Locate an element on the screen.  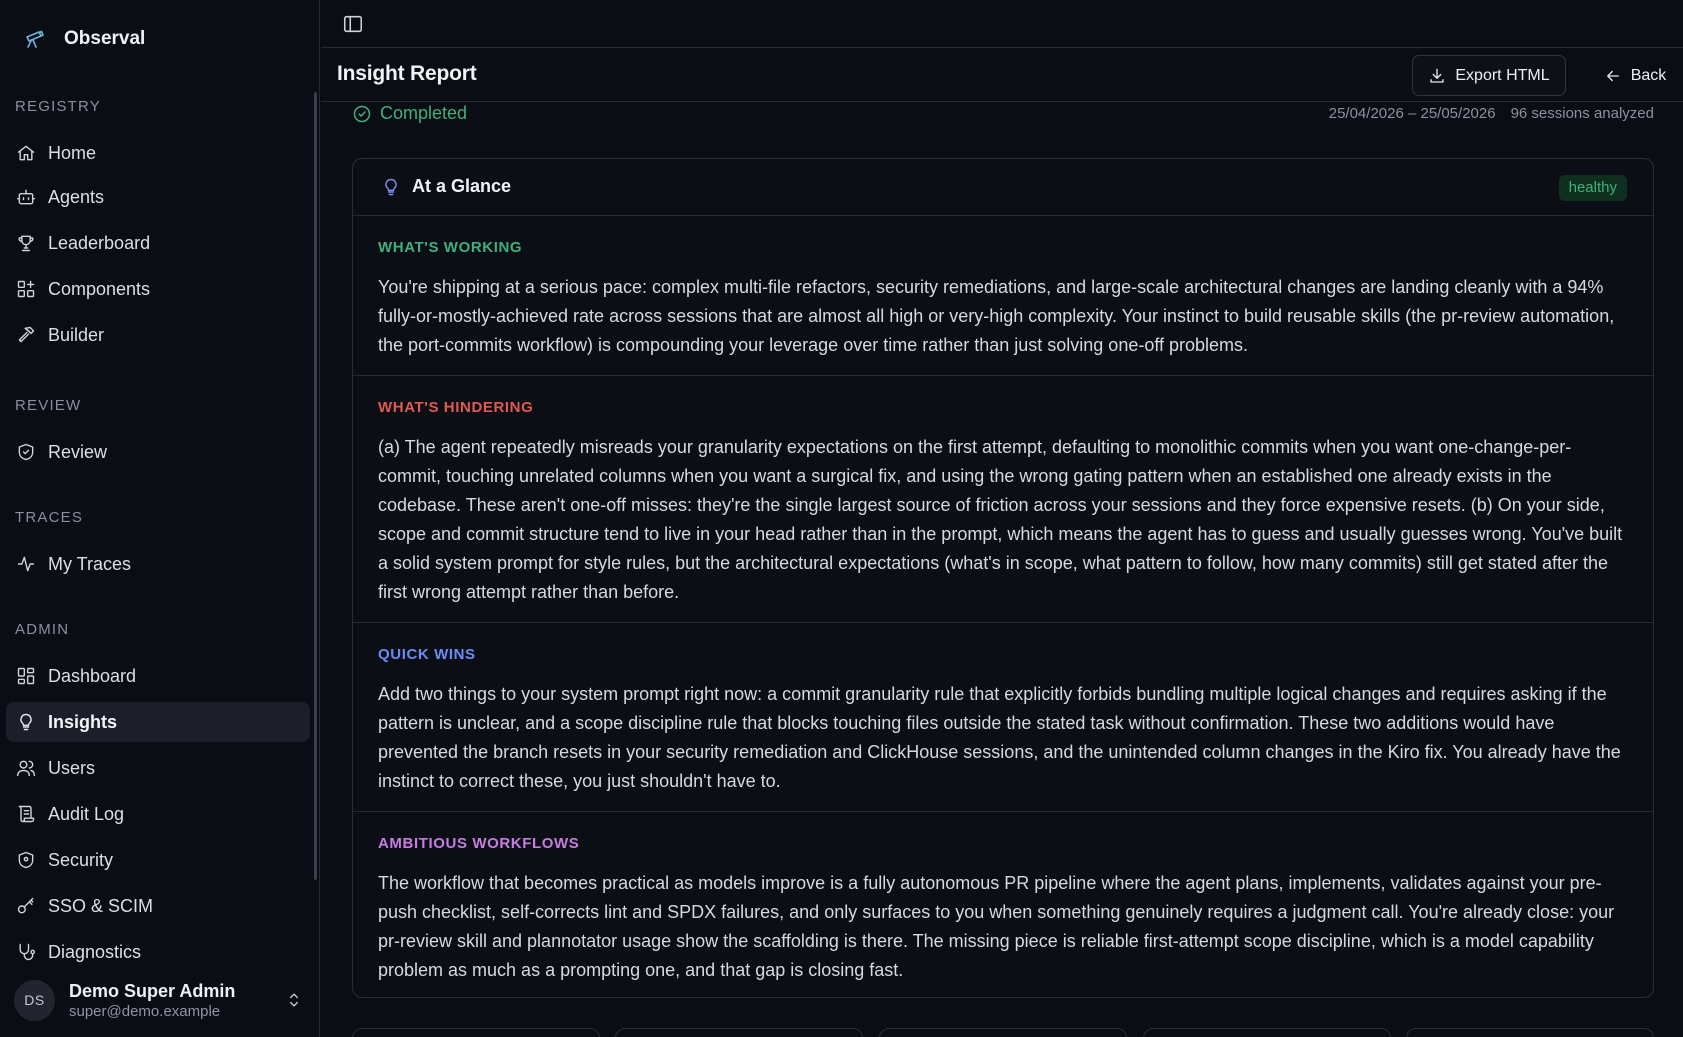
chevrons-up-down-icon is located at coordinates (294, 1000).